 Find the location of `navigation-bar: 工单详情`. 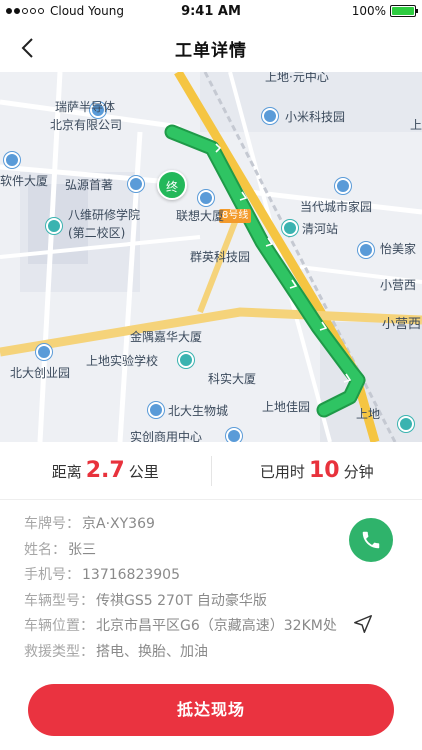

navigation-bar: 工单详情 is located at coordinates (211, 48).